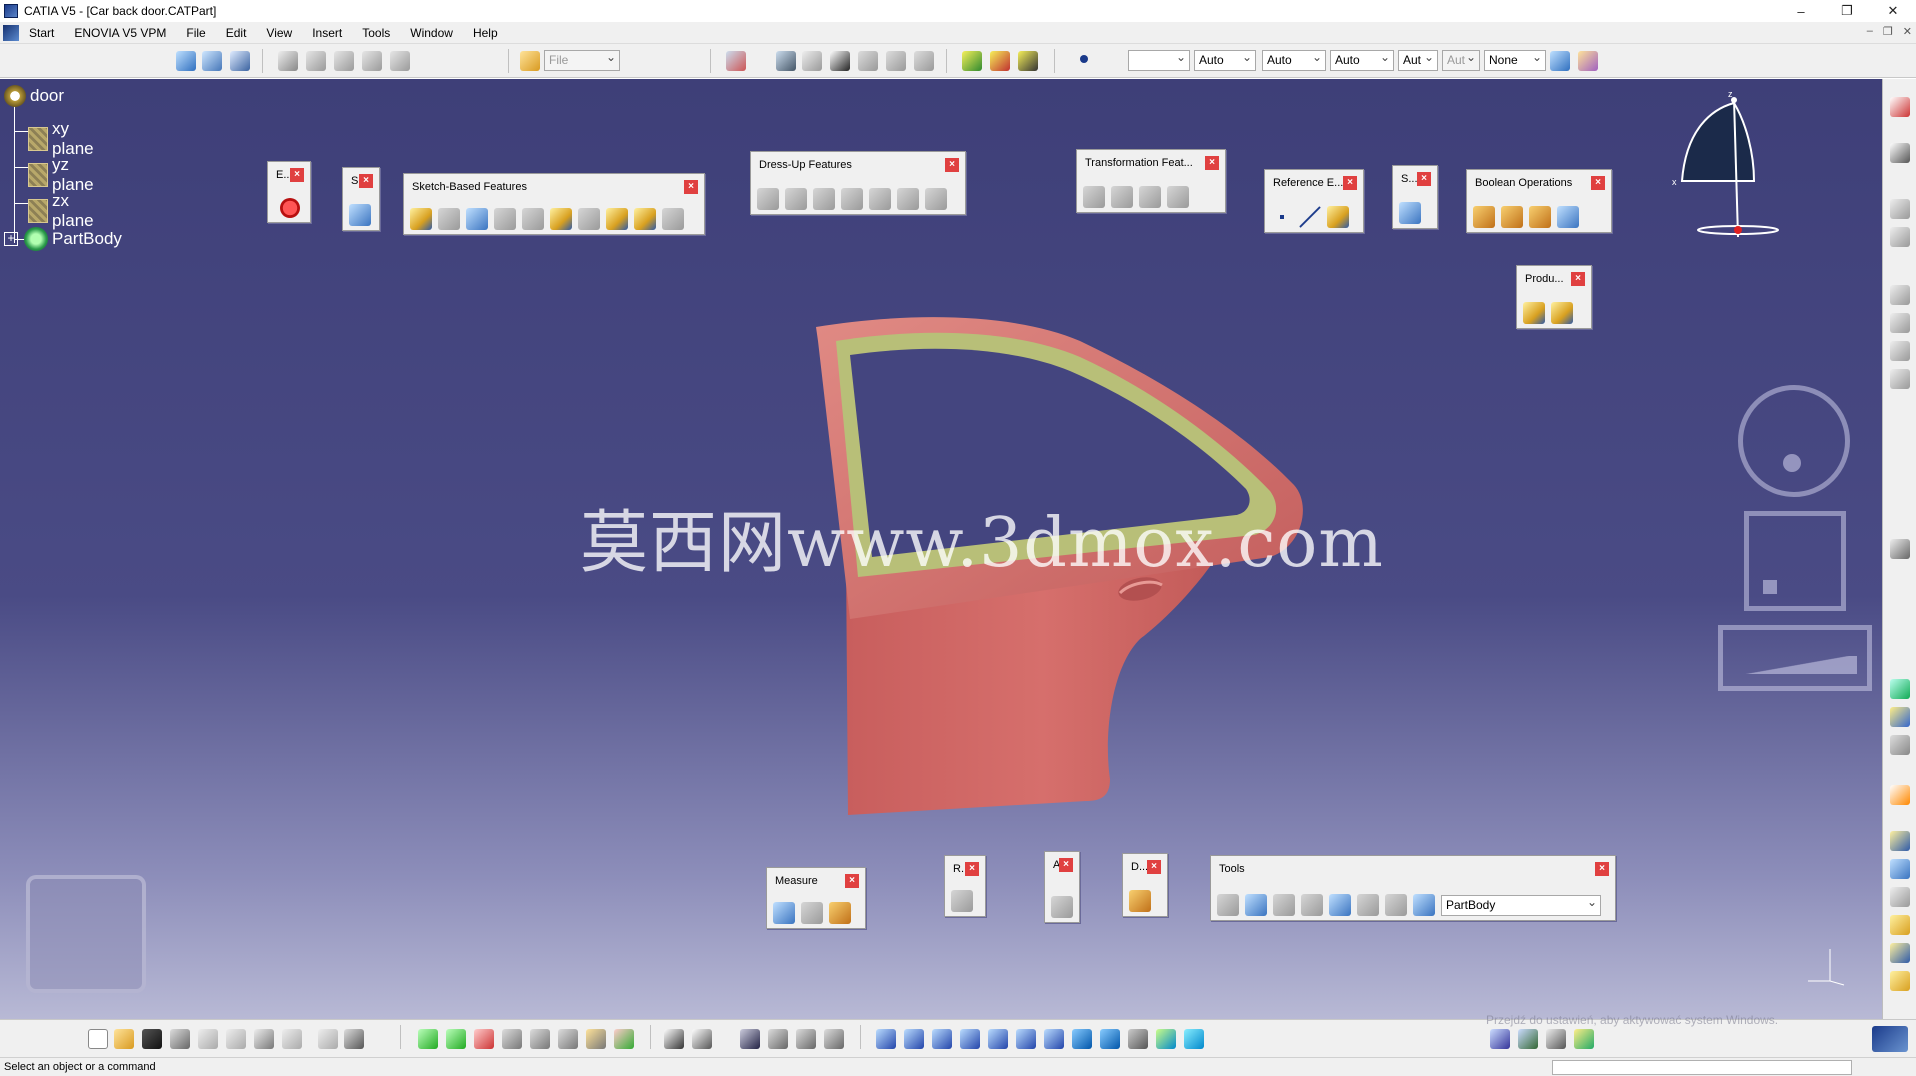  What do you see at coordinates (784, 913) in the screenshot?
I see `measure-between-icon` at bounding box center [784, 913].